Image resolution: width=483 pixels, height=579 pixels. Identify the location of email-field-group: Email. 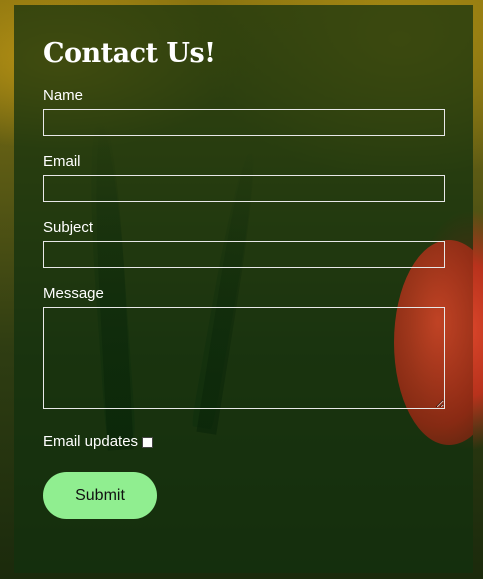
(244, 177).